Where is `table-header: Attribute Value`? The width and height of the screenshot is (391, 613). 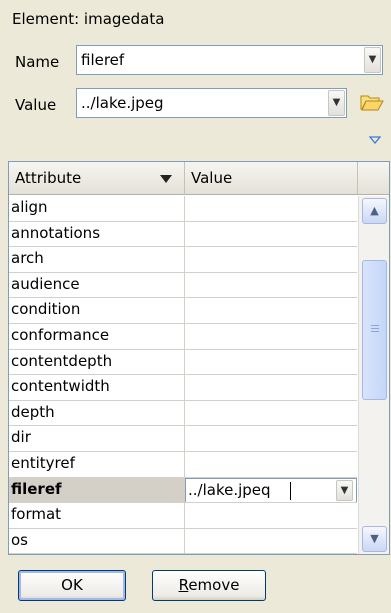 table-header: Attribute Value is located at coordinates (183, 178).